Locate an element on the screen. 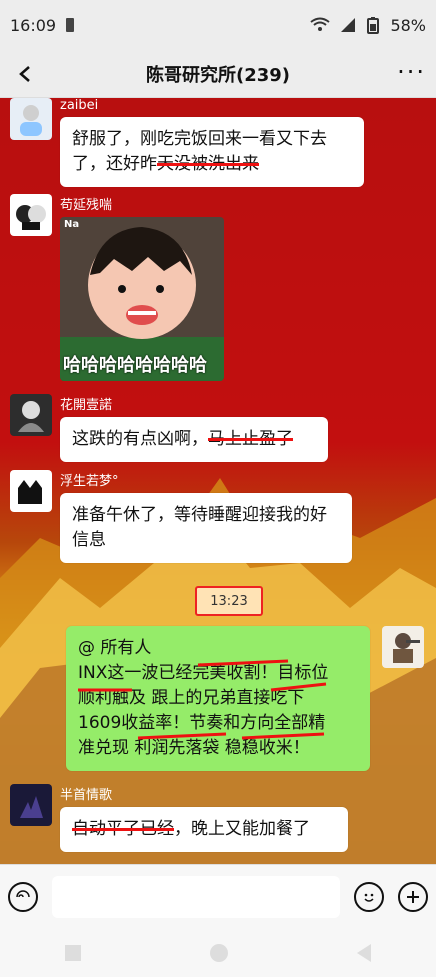 Image resolution: width=436 pixels, height=977 pixels. emoji-icon is located at coordinates (369, 897).